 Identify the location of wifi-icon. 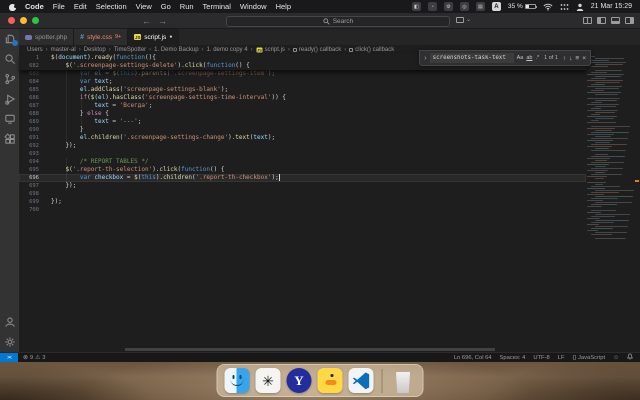
(548, 7).